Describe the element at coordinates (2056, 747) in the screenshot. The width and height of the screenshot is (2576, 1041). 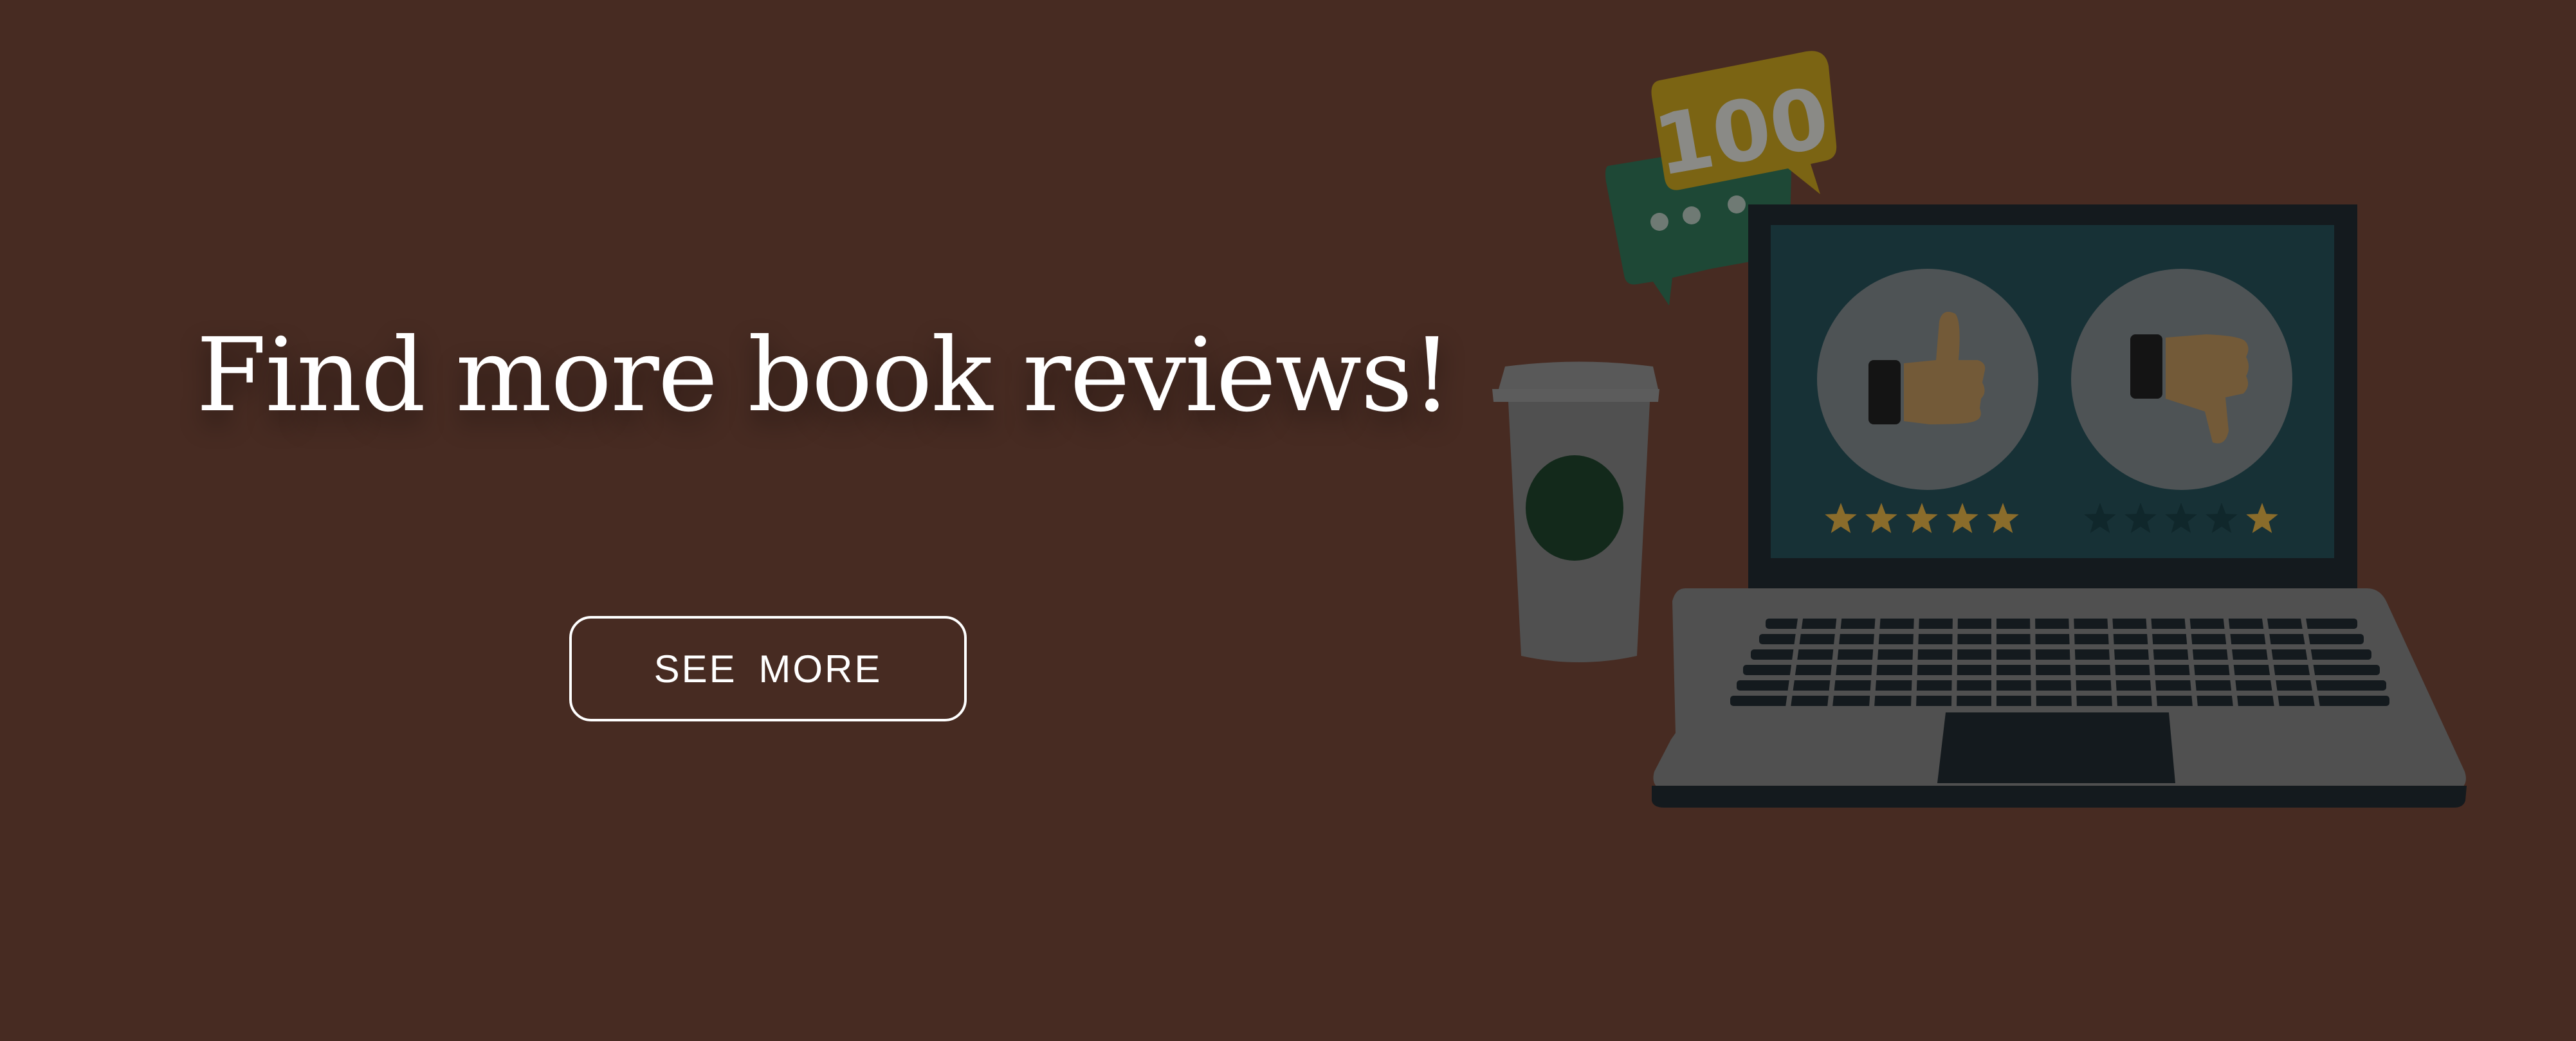
I see `touchpad` at that location.